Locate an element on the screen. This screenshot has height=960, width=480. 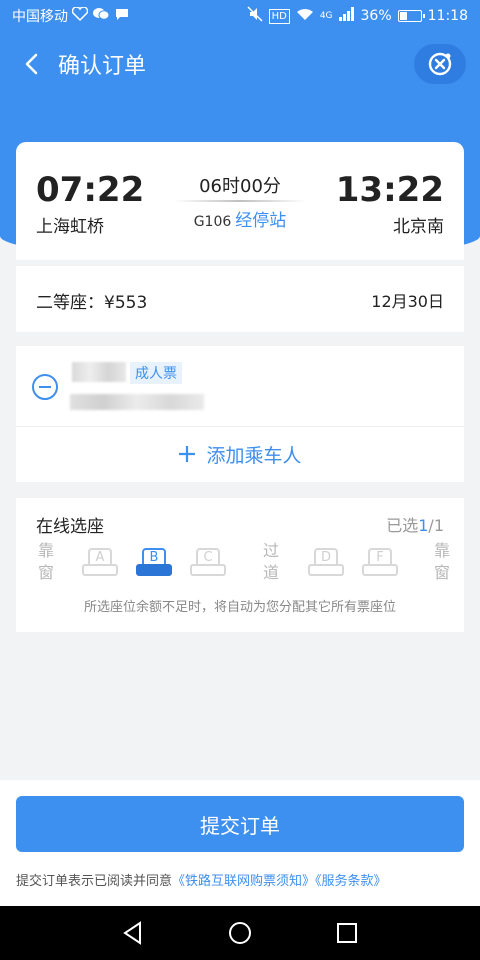
selected-total: /1 is located at coordinates (436, 525).